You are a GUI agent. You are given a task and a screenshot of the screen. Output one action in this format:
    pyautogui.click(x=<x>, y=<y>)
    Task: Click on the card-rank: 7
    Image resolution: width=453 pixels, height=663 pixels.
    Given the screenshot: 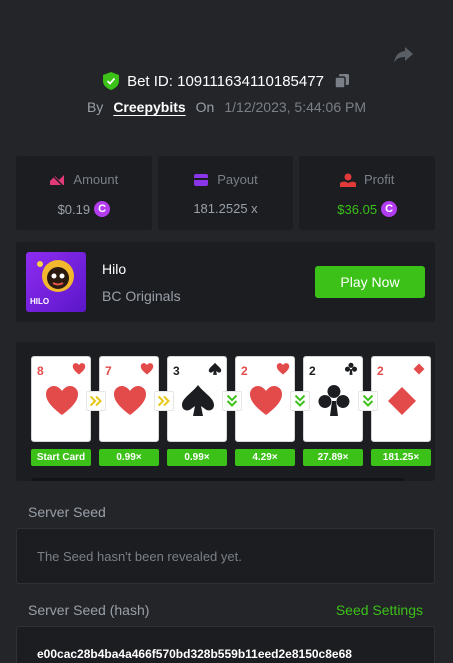 What is the action you would take?
    pyautogui.click(x=108, y=371)
    